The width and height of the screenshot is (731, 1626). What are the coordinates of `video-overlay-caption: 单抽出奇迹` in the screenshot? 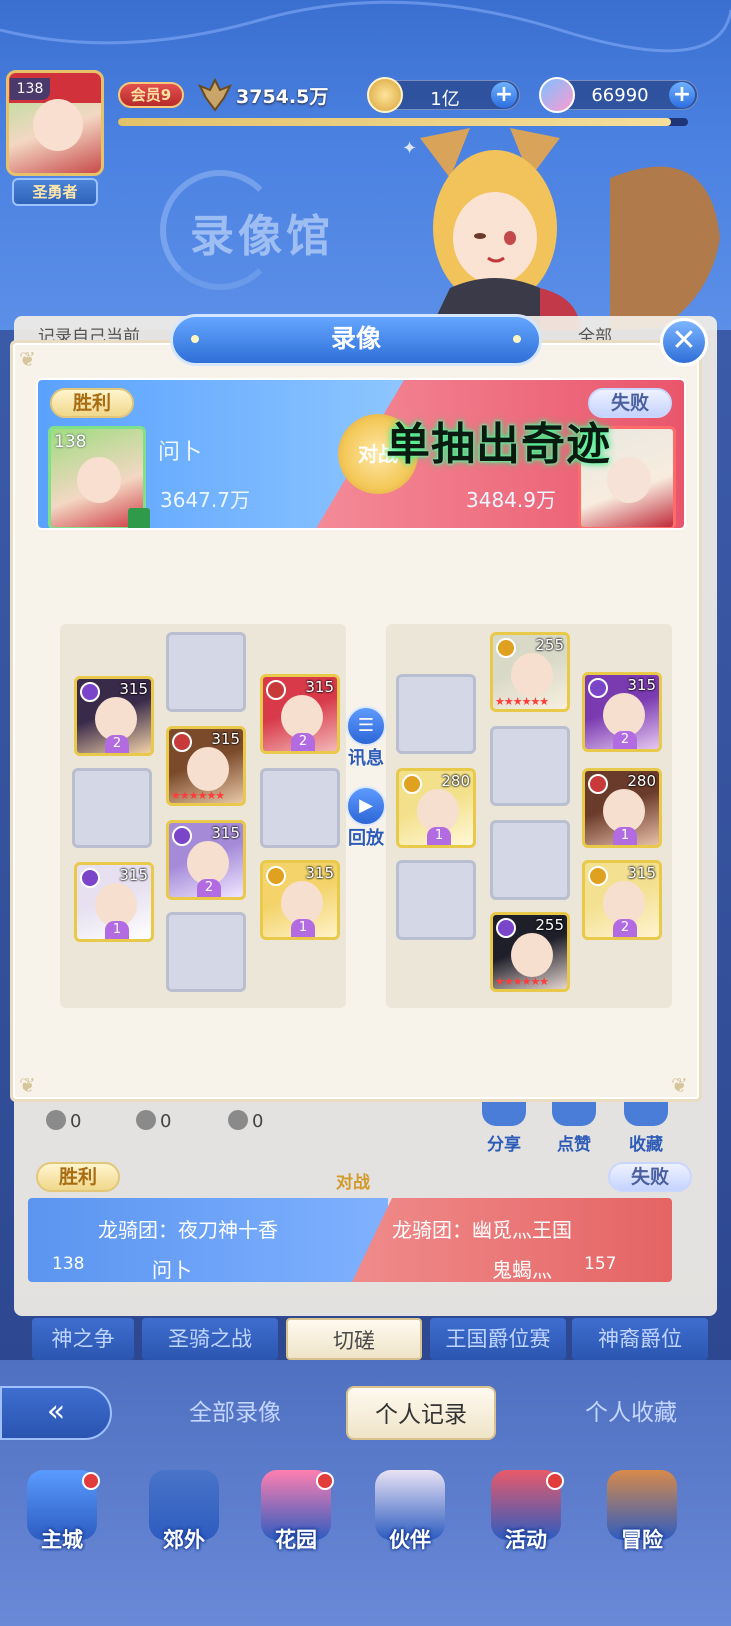 It's located at (498, 444).